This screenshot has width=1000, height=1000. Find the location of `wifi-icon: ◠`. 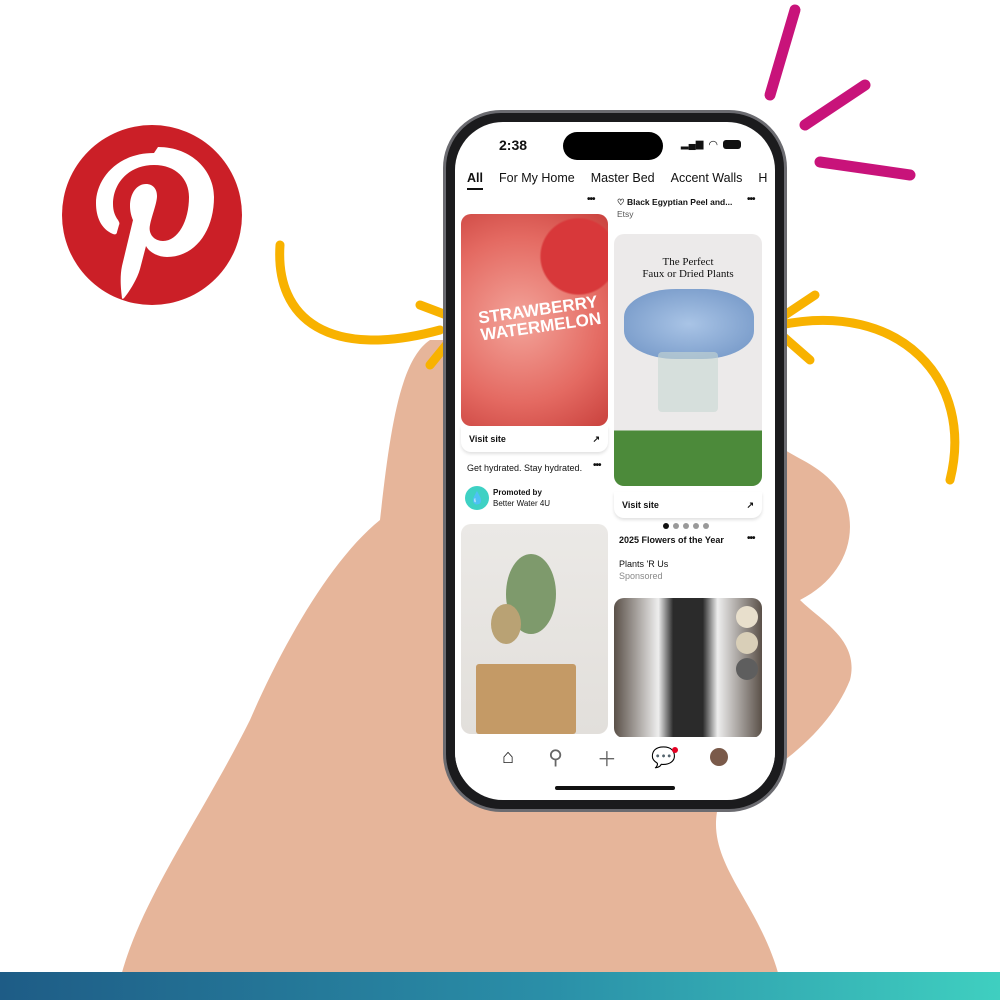

wifi-icon: ◠ is located at coordinates (713, 145).